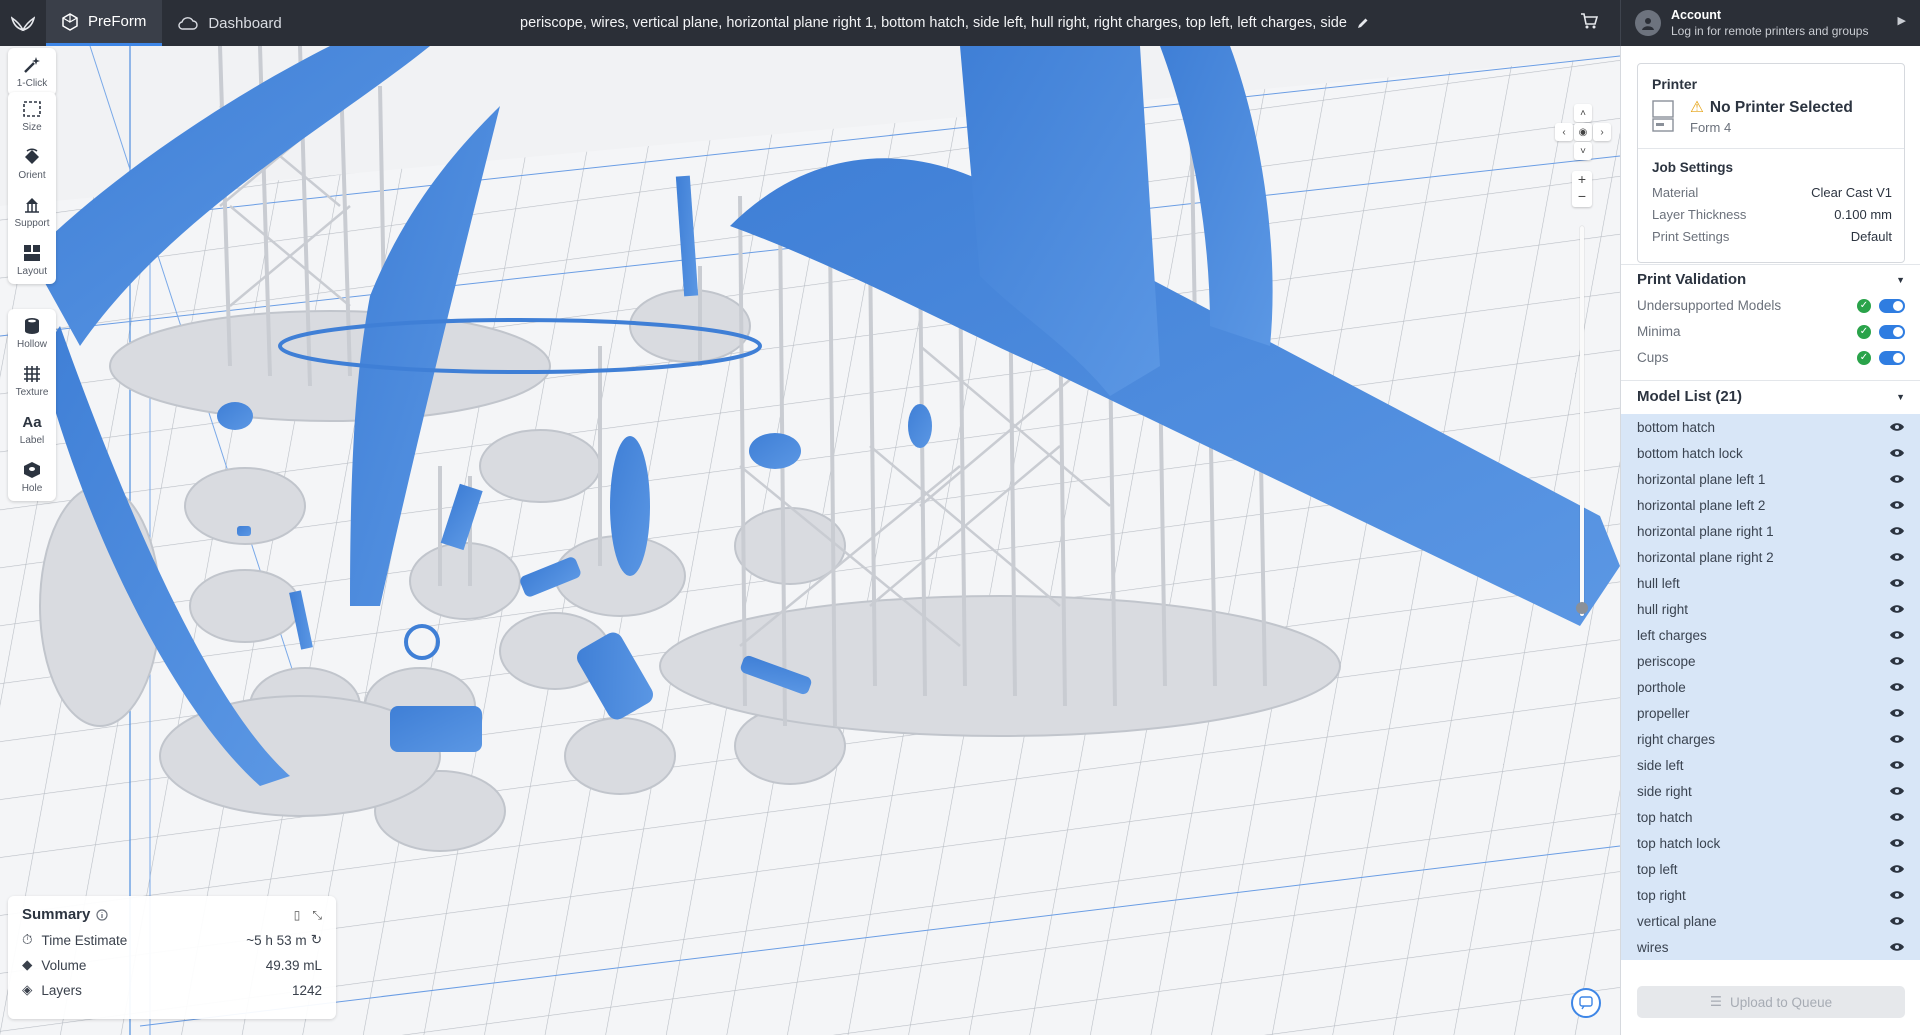 The height and width of the screenshot is (1035, 1920). Describe the element at coordinates (84, 940) in the screenshot. I see `summary-time-label: Time Estimate` at that location.